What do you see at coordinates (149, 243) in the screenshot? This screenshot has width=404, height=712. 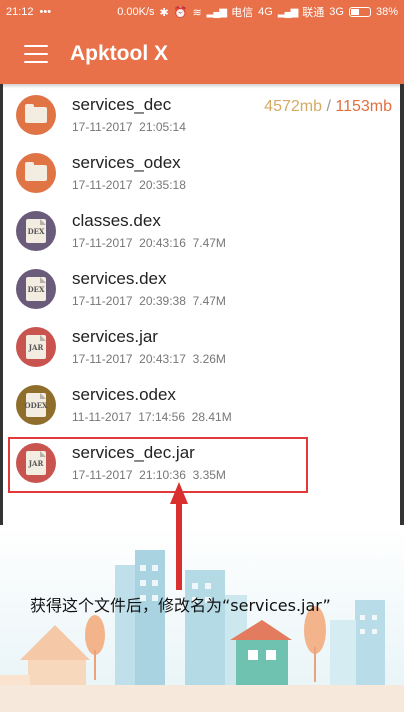 I see `file-meta: 17-11-2017 20:43:16 7.47M` at bounding box center [149, 243].